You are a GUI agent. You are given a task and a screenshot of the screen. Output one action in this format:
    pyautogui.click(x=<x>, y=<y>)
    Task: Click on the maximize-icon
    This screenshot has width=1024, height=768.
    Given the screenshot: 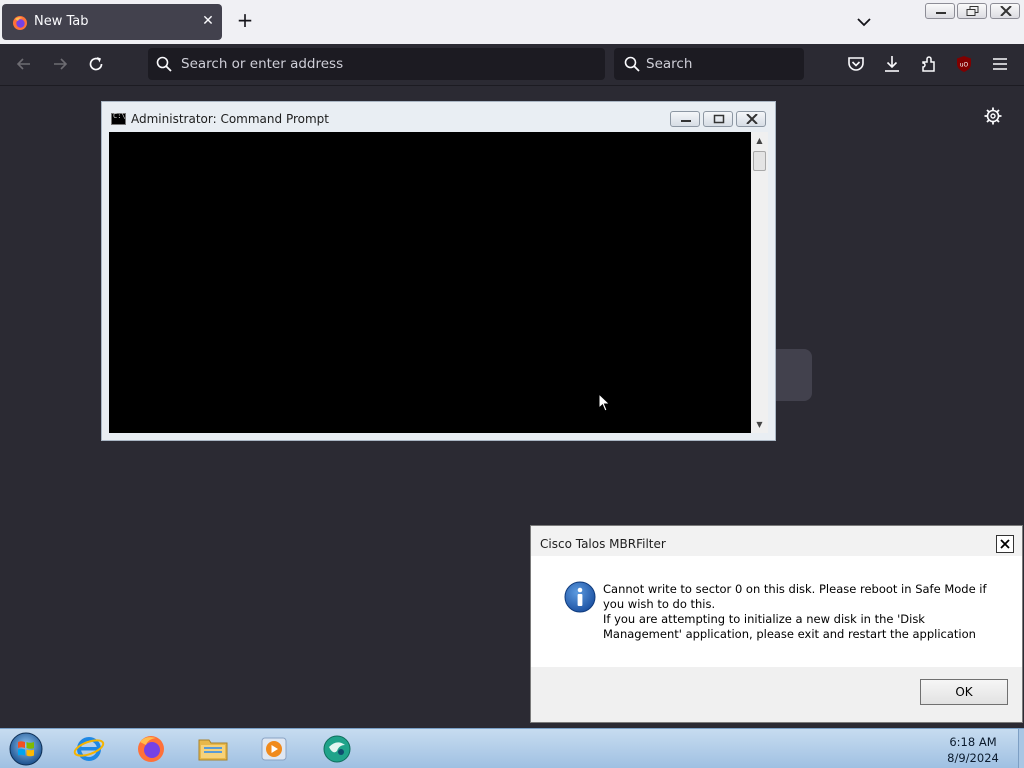 What is the action you would take?
    pyautogui.click(x=719, y=119)
    